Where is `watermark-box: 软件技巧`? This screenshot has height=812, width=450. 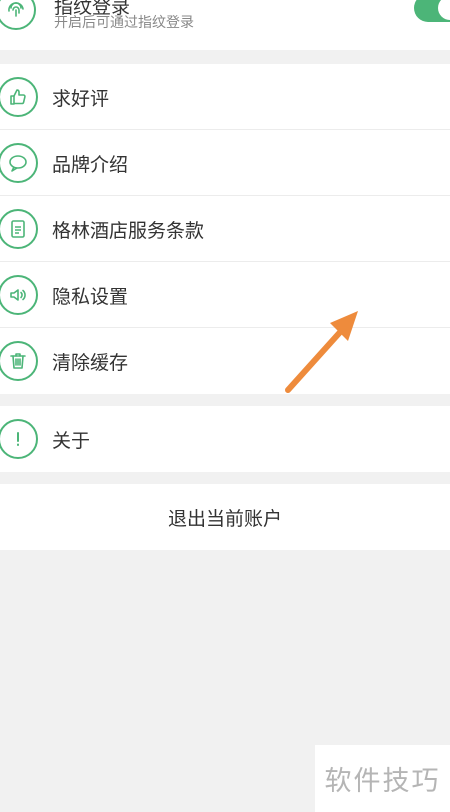
watermark-box: 软件技巧 is located at coordinates (382, 778).